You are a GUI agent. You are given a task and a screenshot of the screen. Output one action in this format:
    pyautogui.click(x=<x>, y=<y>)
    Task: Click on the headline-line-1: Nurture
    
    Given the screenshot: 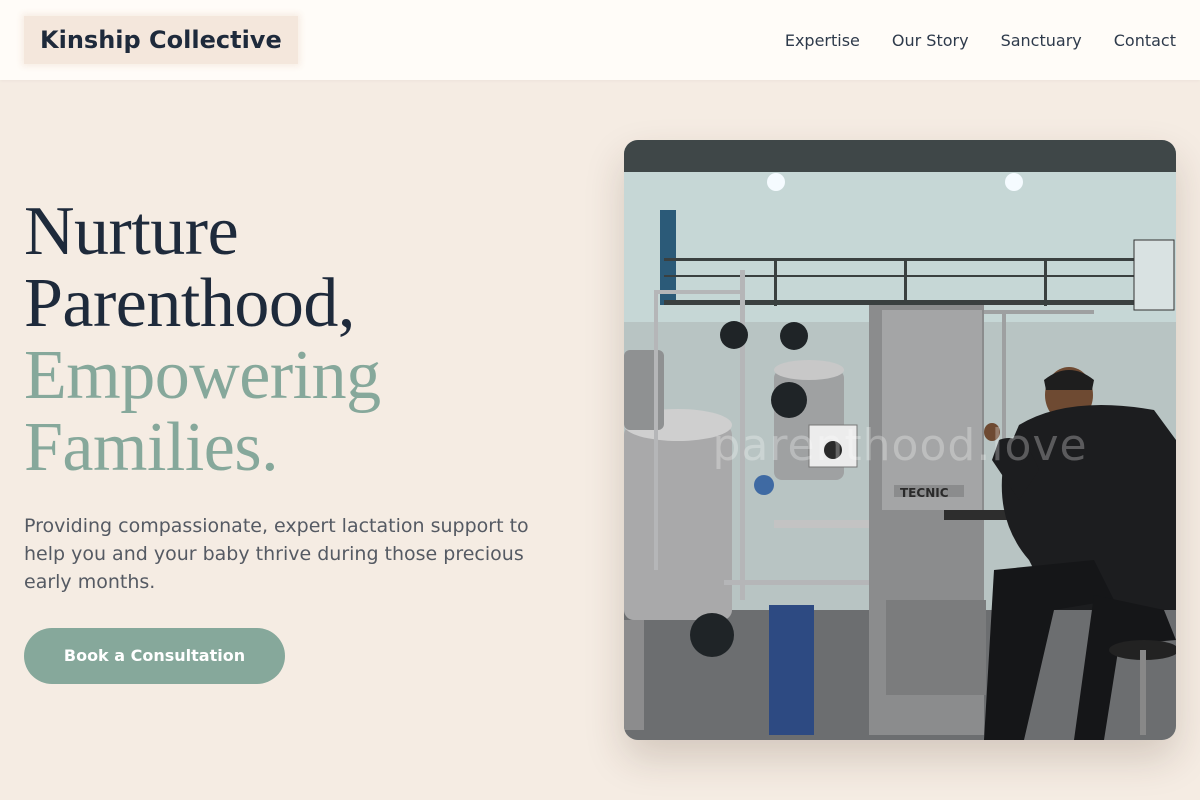 What is the action you would take?
    pyautogui.click(x=131, y=231)
    